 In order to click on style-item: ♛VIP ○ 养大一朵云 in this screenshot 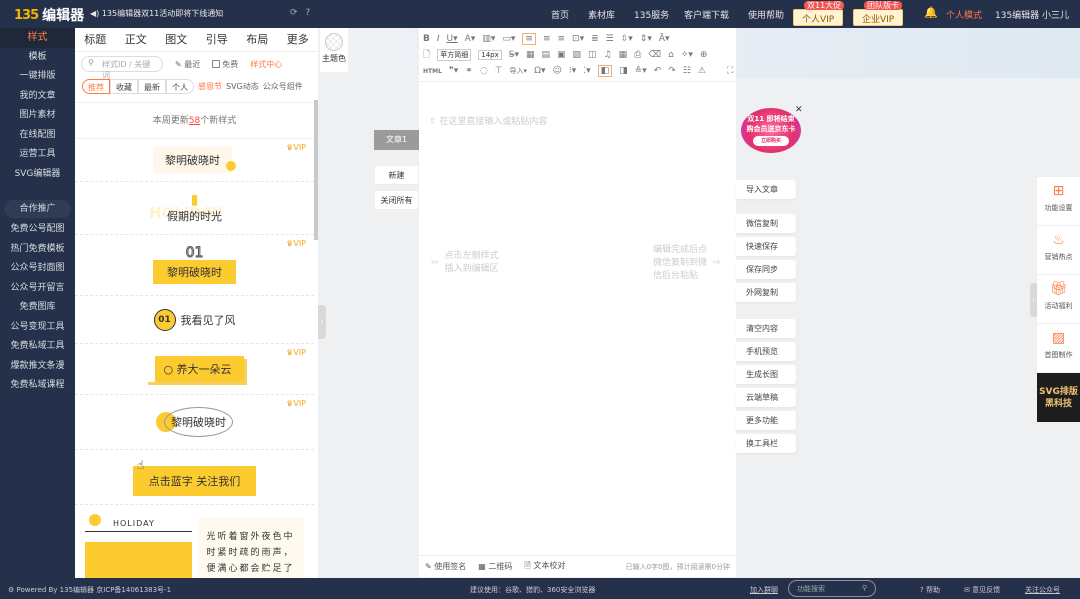, I will do `click(194, 369)`.